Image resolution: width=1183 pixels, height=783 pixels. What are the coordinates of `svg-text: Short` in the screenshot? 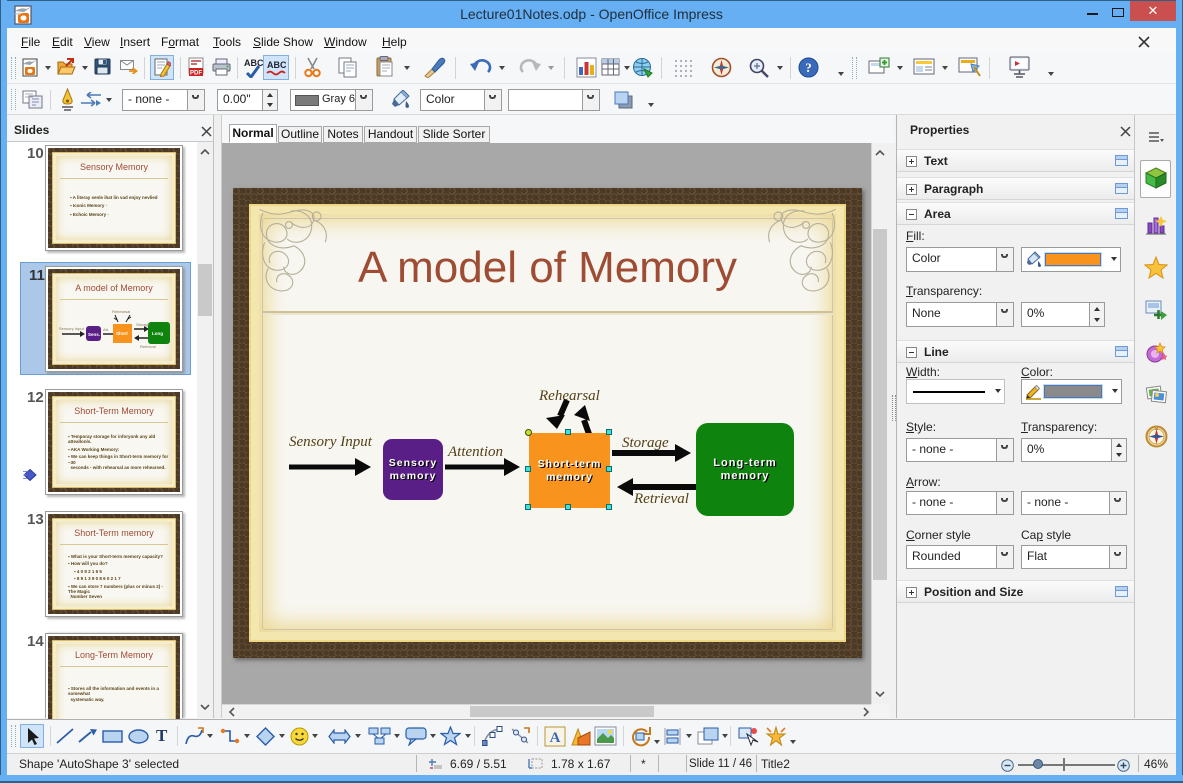 It's located at (122, 333).